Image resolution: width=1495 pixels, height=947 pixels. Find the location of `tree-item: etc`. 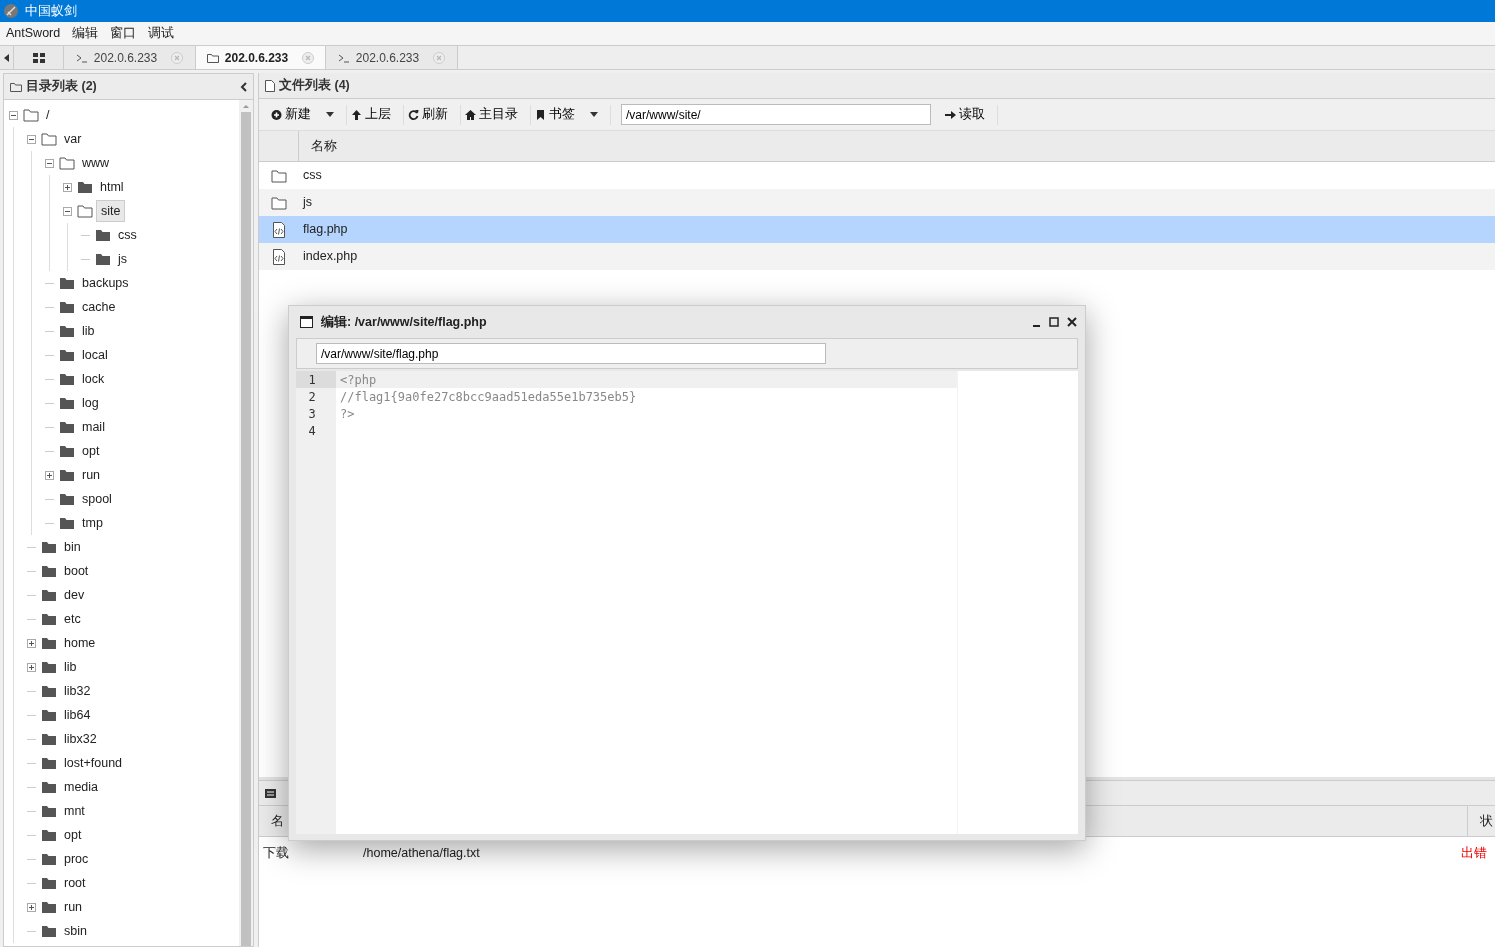

tree-item: etc is located at coordinates (72, 619).